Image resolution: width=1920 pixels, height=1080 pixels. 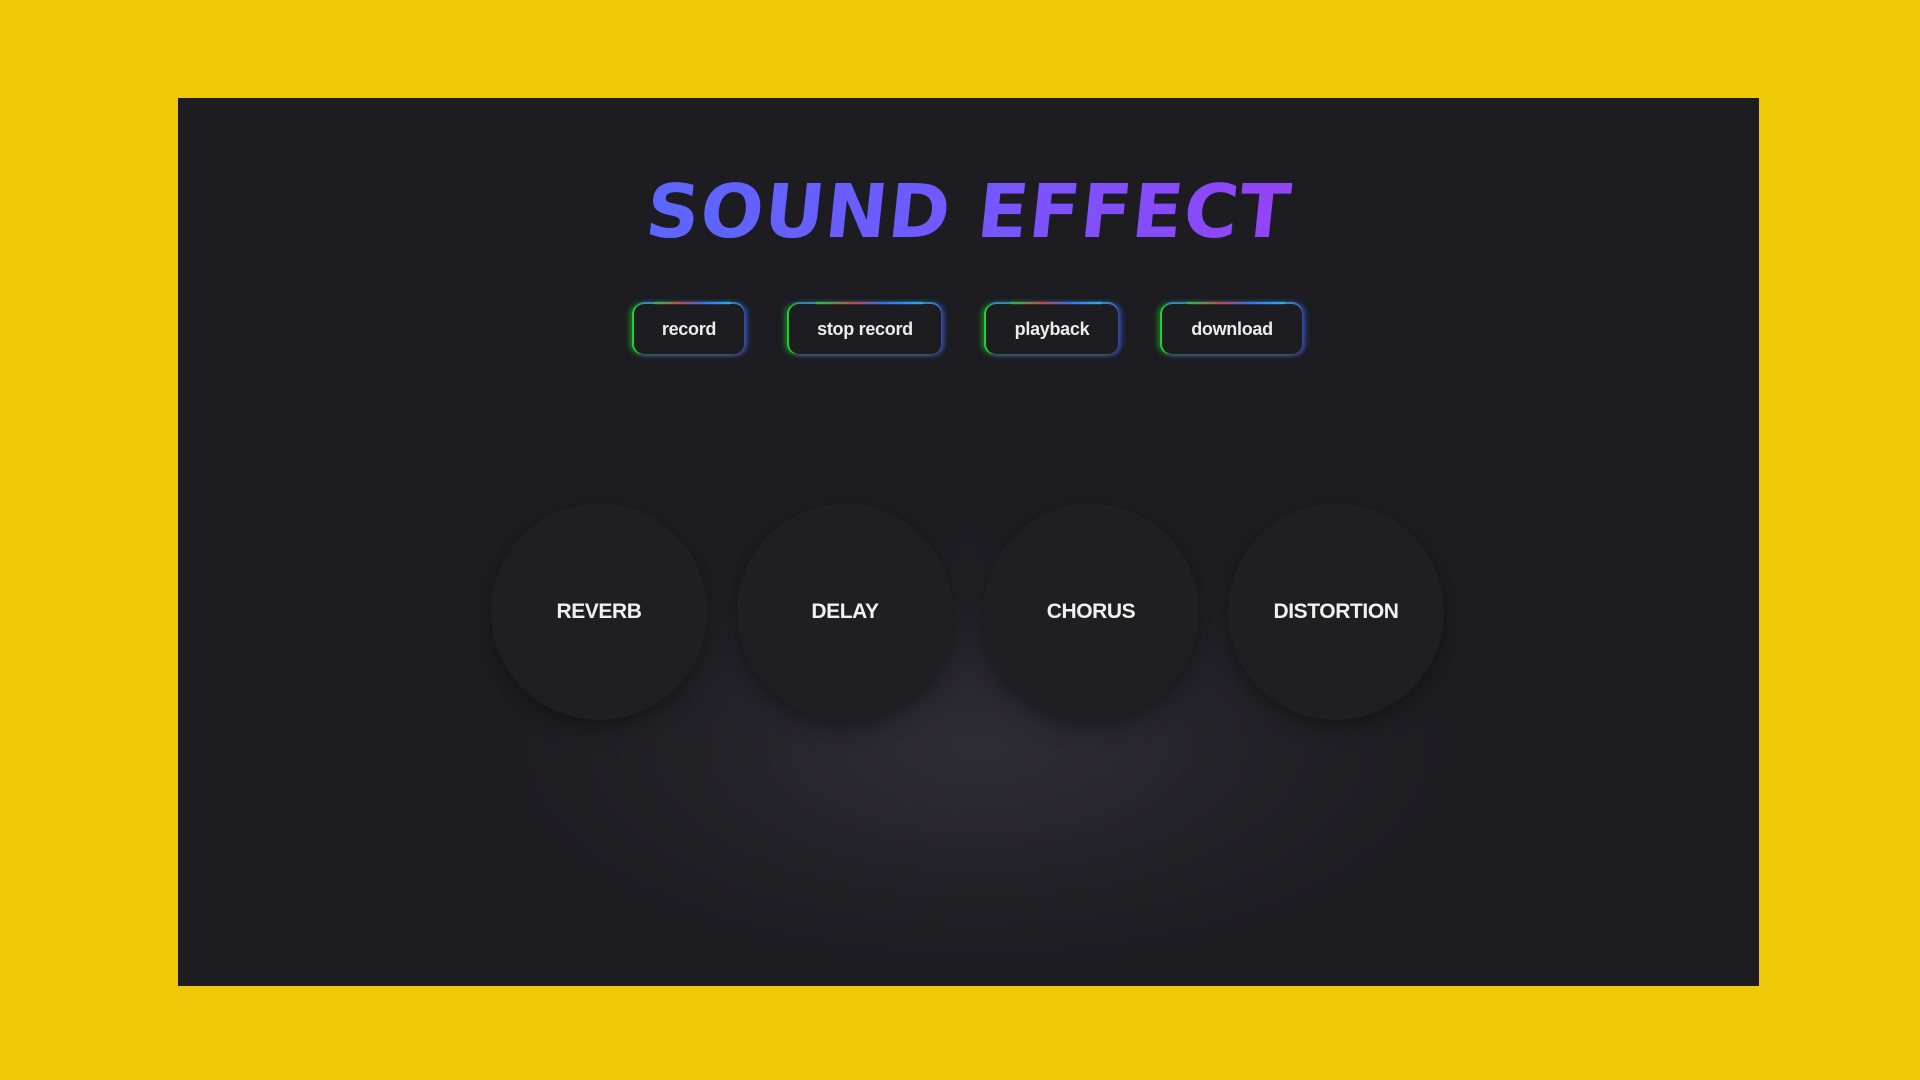 I want to click on chorus-effect-button: CHORUS, so click(x=1091, y=612).